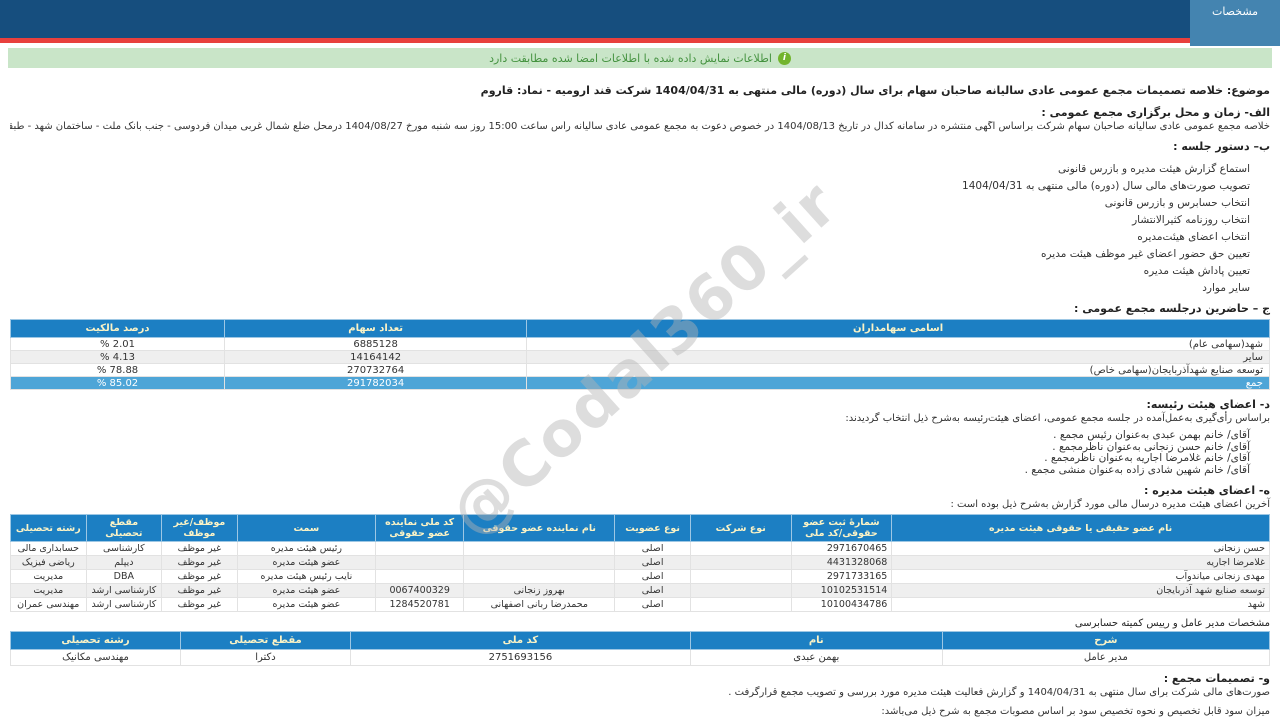  I want to click on agenda-item: تعیین پاداش هیئت مدیره, so click(1196, 271).